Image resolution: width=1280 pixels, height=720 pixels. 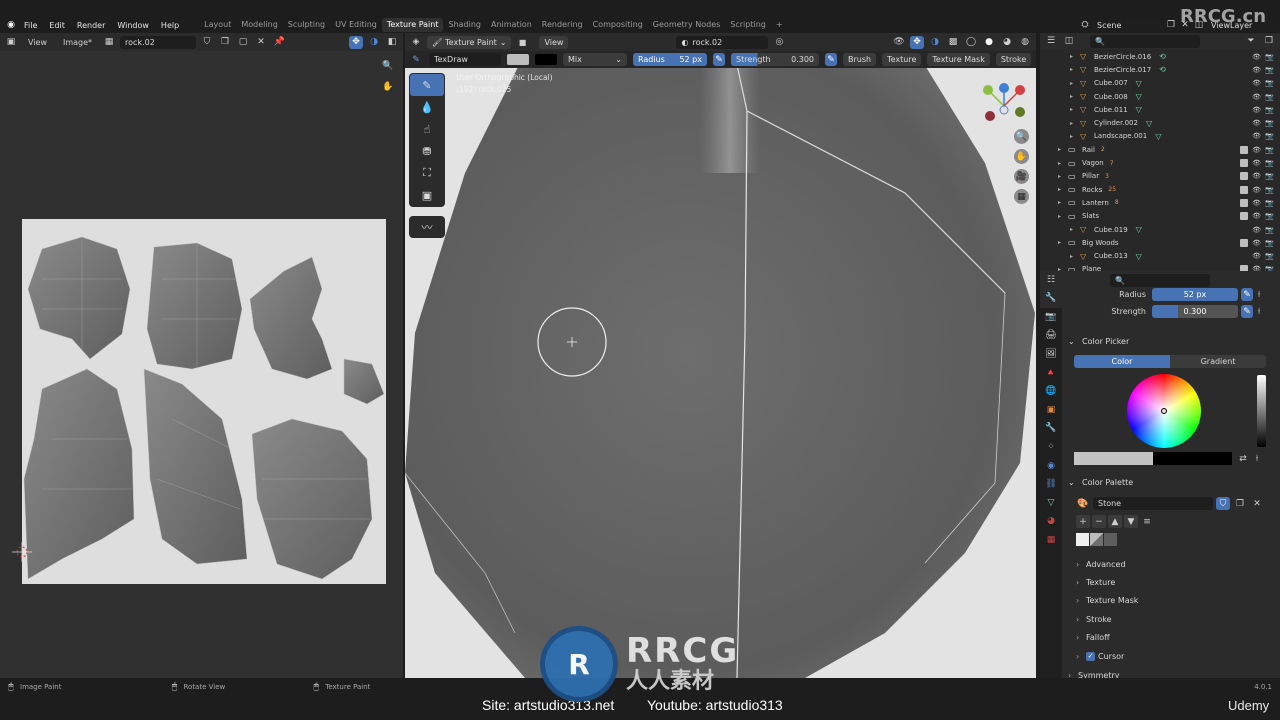 What do you see at coordinates (1145, 41) in the screenshot?
I see `outliner-search-field: 🔍` at bounding box center [1145, 41].